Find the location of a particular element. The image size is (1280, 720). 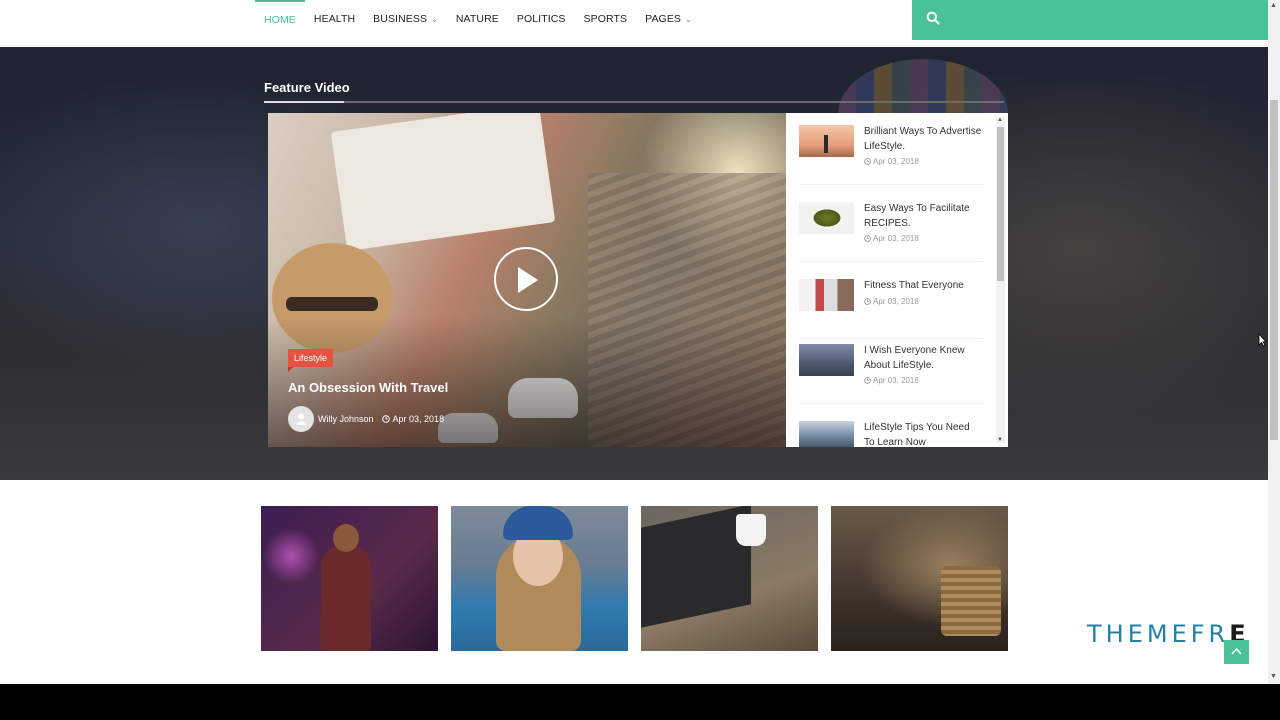

image-laptop is located at coordinates (696, 567).